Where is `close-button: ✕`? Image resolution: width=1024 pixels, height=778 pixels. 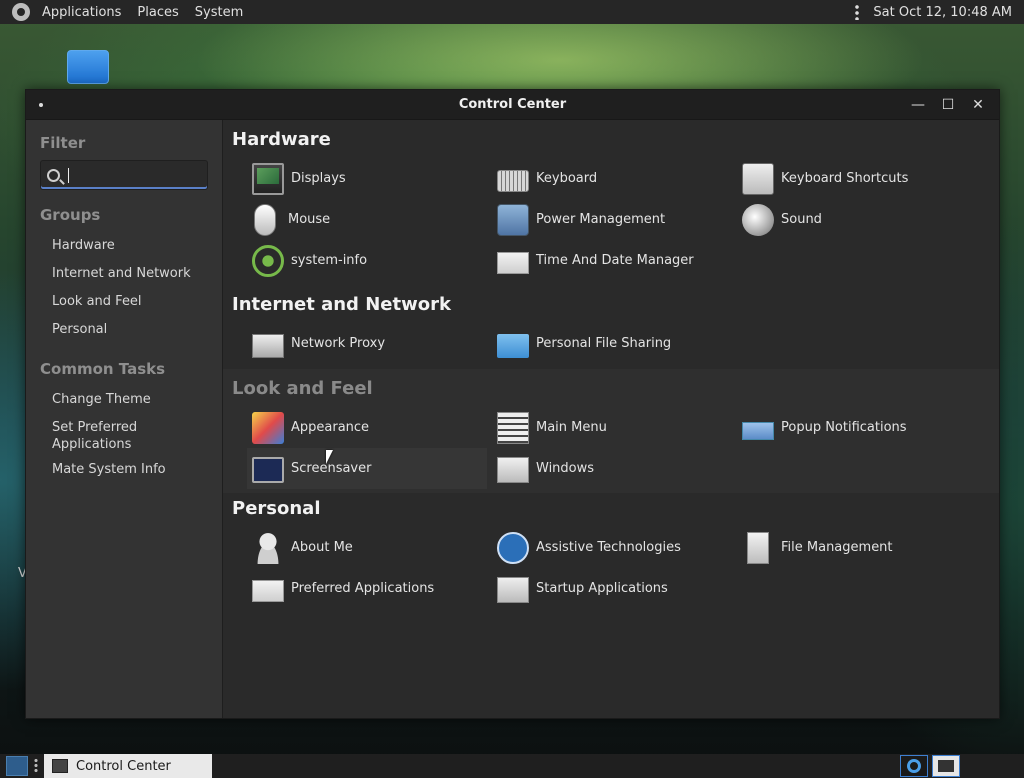 close-button: ✕ is located at coordinates (978, 105).